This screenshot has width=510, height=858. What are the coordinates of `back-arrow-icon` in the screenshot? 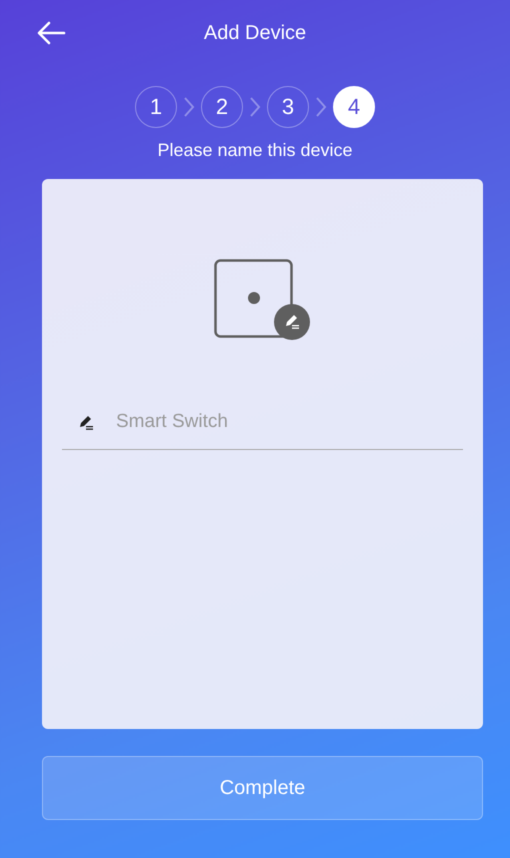 It's located at (51, 33).